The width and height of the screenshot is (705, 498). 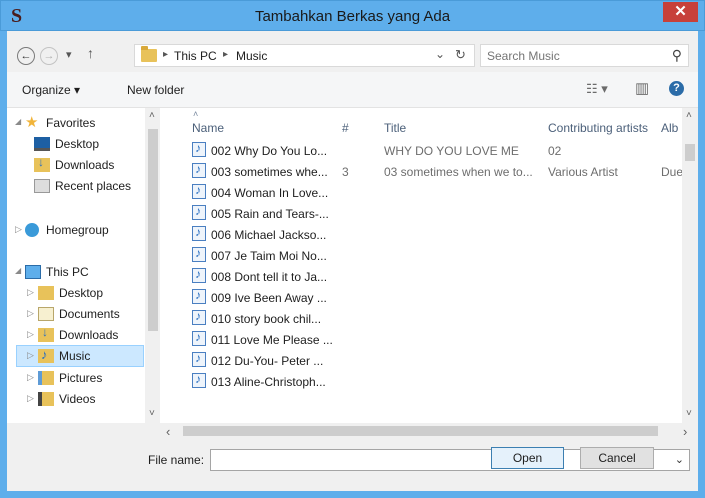 What do you see at coordinates (672, 172) in the screenshot?
I see `album-cell: Due` at bounding box center [672, 172].